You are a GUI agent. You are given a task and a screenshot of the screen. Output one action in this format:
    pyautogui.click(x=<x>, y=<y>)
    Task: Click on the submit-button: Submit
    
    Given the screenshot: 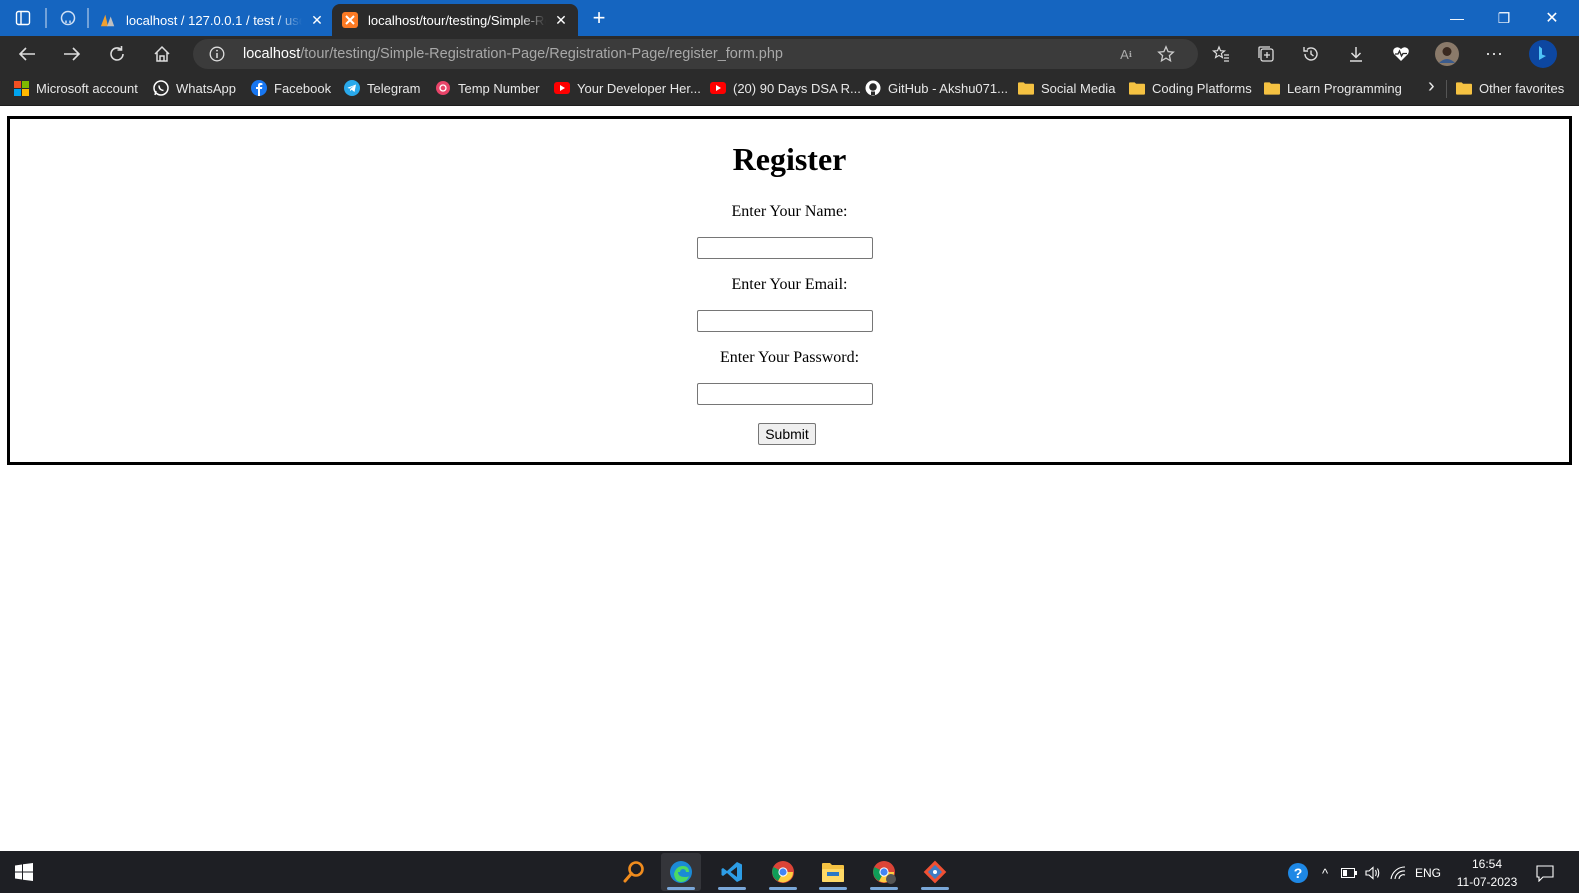 What is the action you would take?
    pyautogui.click(x=787, y=434)
    